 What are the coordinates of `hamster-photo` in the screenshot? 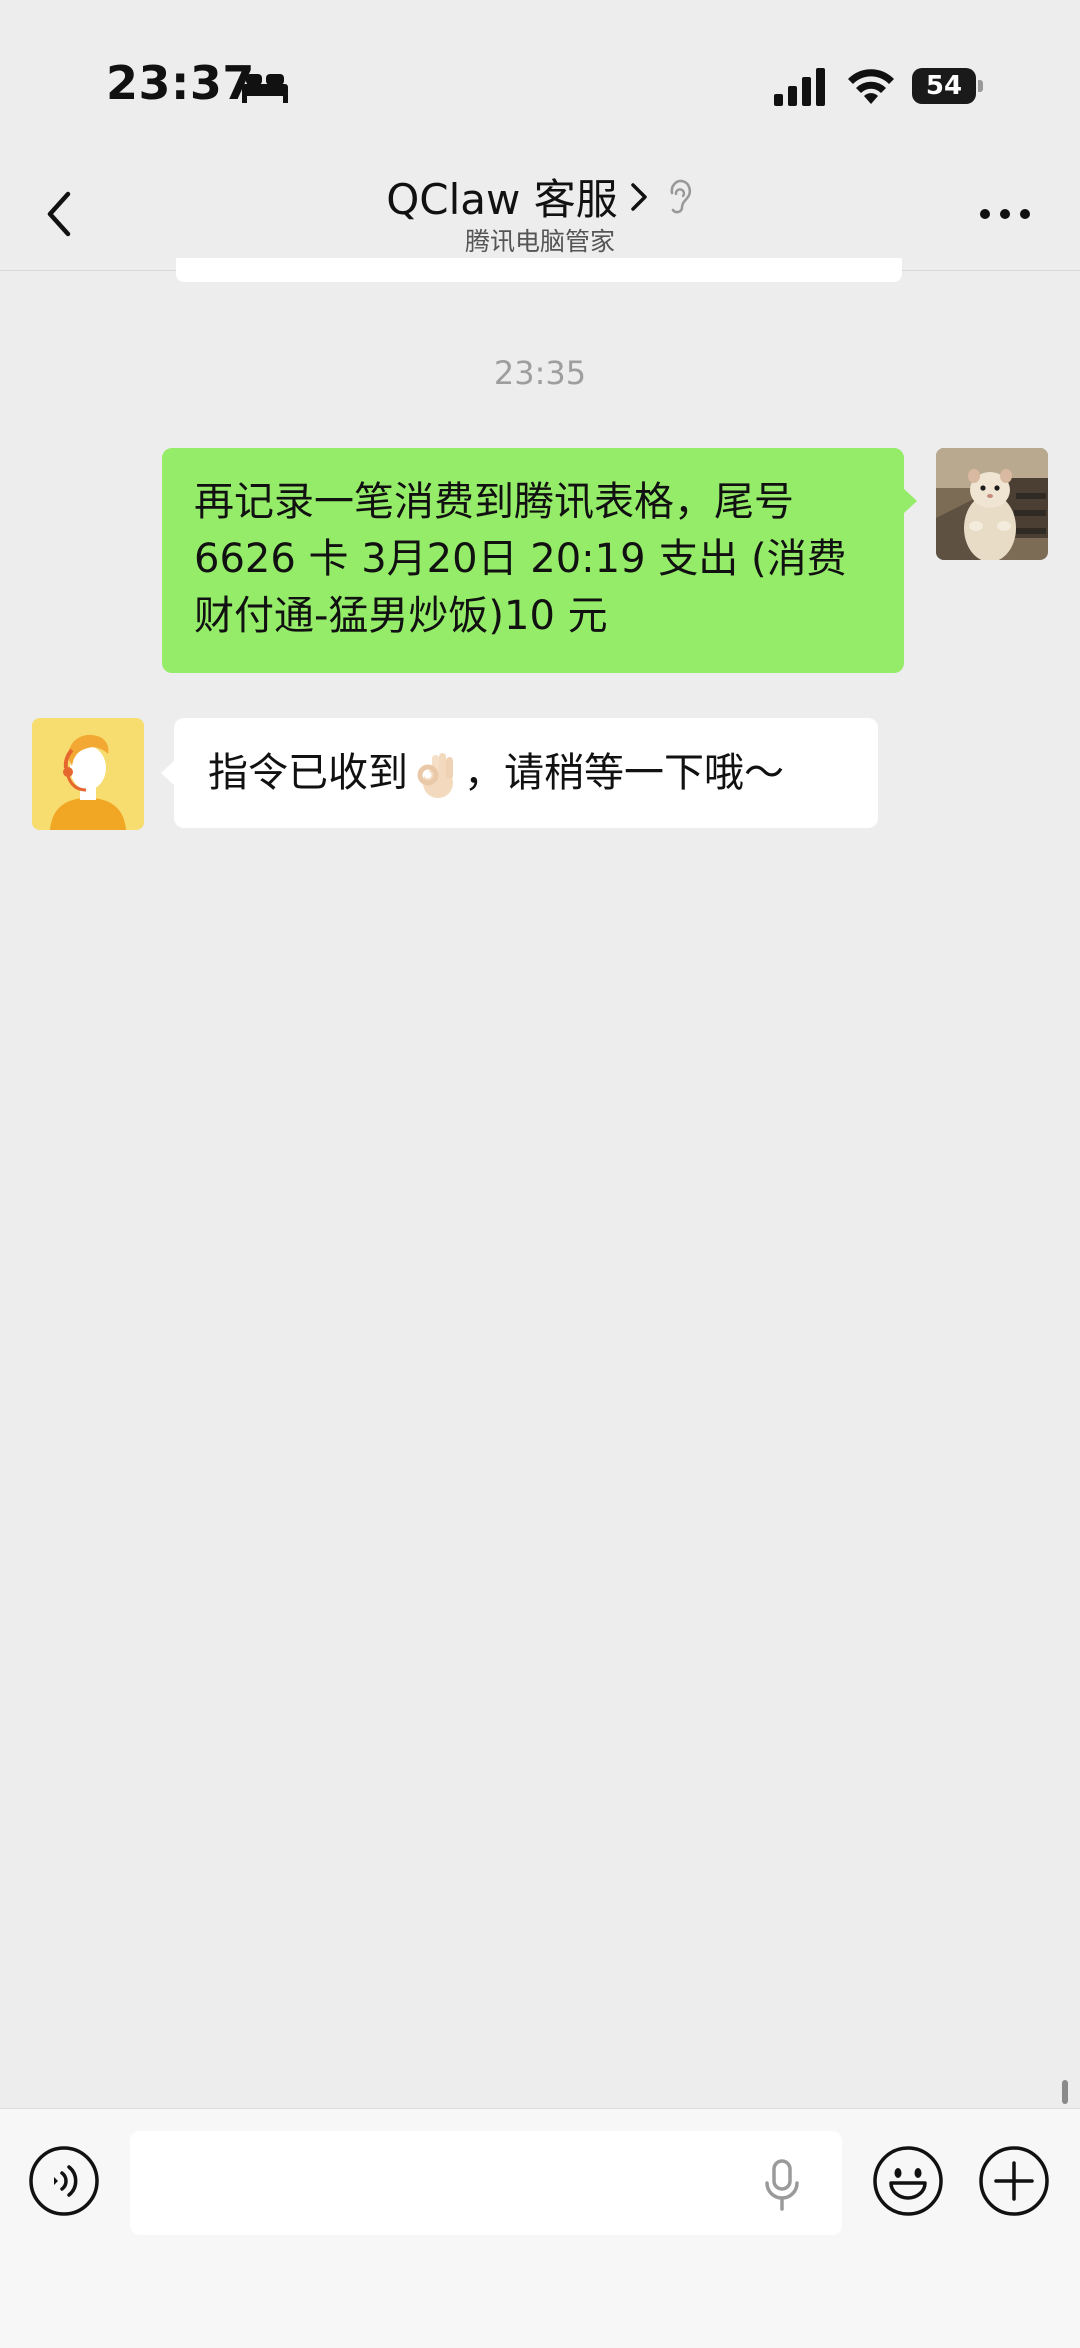 It's located at (992, 504).